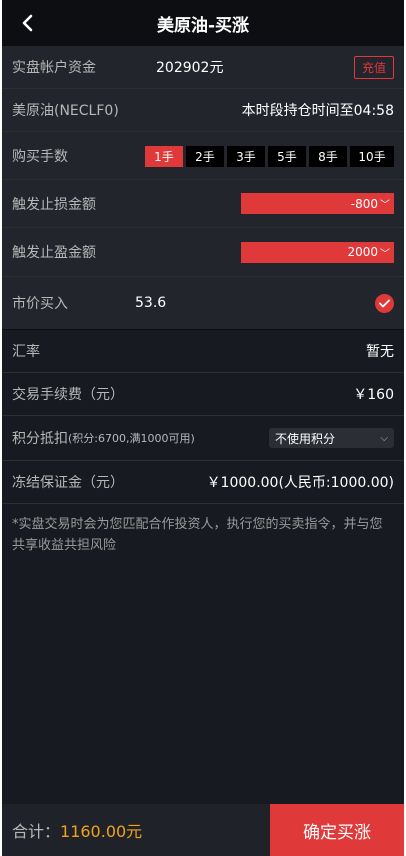  I want to click on market-buy-row: 市价买入 53.6, so click(203, 303).